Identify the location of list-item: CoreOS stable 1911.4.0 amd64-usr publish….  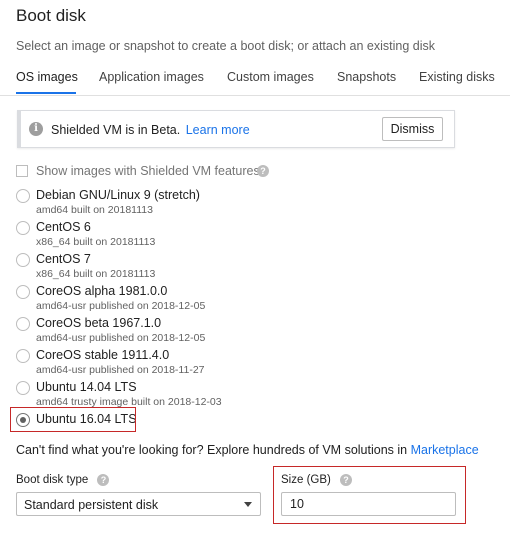
(246, 362).